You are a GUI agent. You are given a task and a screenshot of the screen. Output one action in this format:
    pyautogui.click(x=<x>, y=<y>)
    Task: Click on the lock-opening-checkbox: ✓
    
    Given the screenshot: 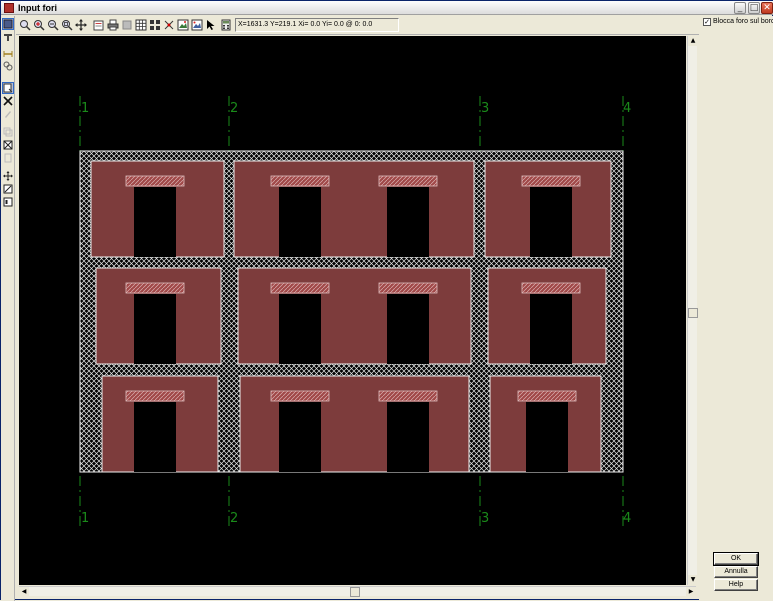 What is the action you would take?
    pyautogui.click(x=707, y=22)
    